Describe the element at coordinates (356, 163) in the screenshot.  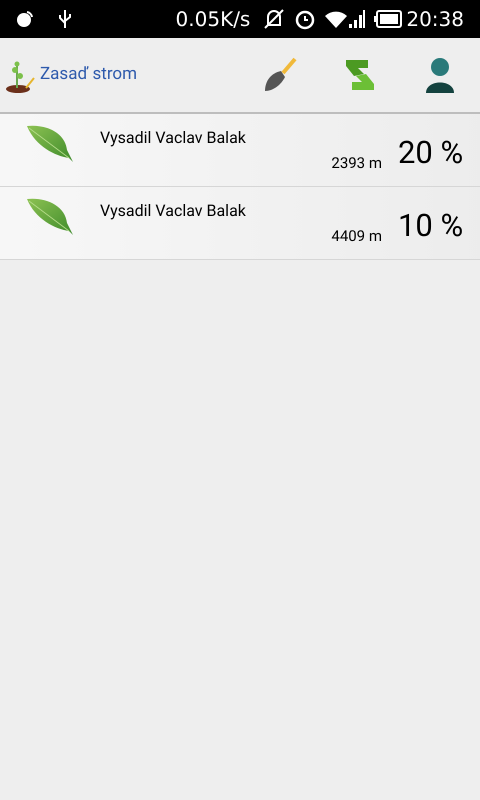
I see `distance: 2393 m` at that location.